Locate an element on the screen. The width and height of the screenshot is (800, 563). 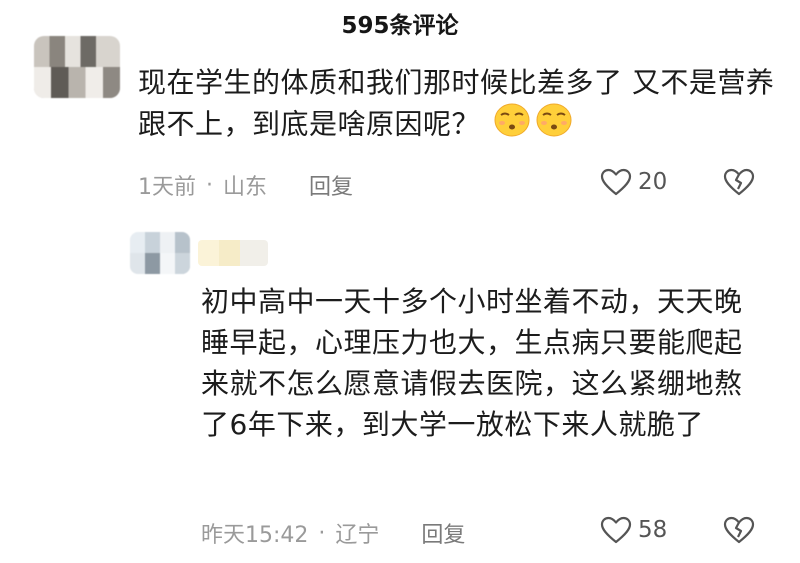
like-count: 58 is located at coordinates (653, 530).